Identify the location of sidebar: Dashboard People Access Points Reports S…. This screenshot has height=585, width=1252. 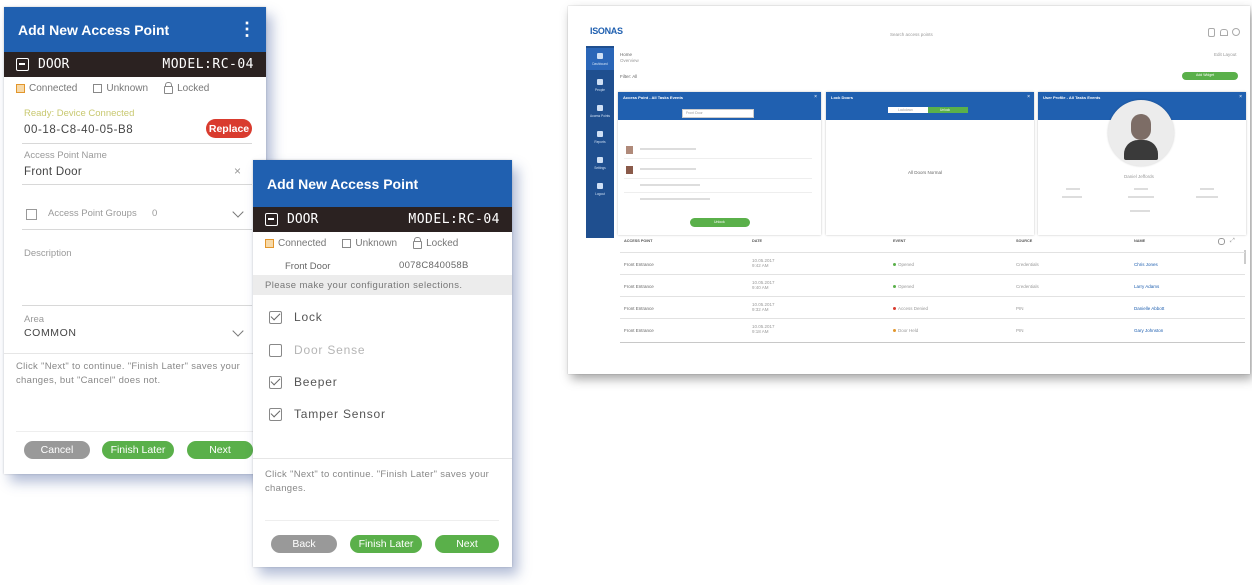
(600, 142).